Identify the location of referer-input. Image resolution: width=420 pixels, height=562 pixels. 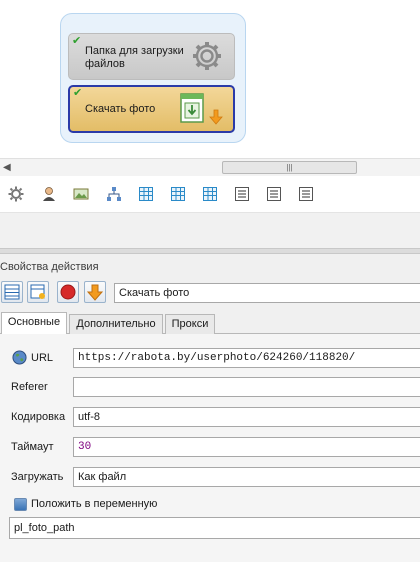
(246, 387).